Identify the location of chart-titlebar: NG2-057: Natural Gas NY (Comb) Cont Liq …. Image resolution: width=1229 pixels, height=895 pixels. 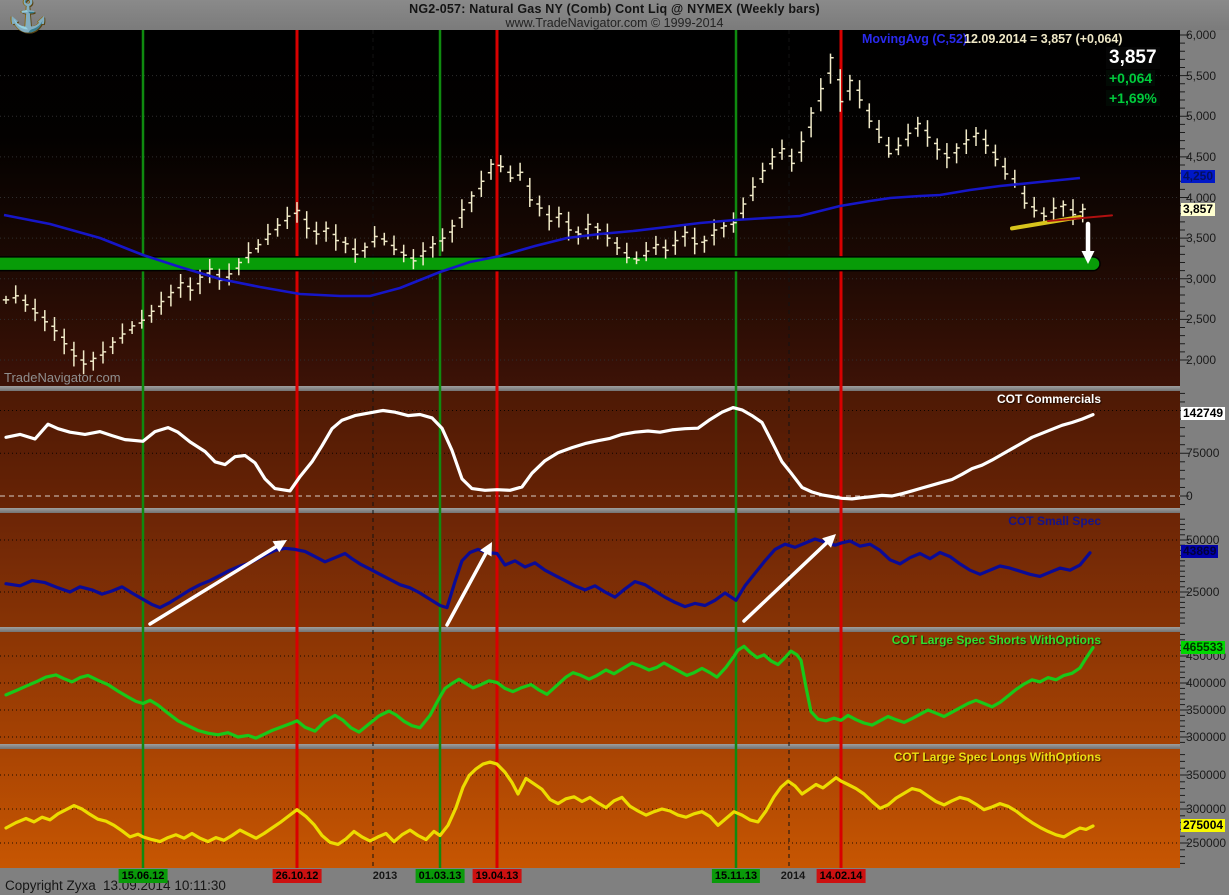
(614, 15).